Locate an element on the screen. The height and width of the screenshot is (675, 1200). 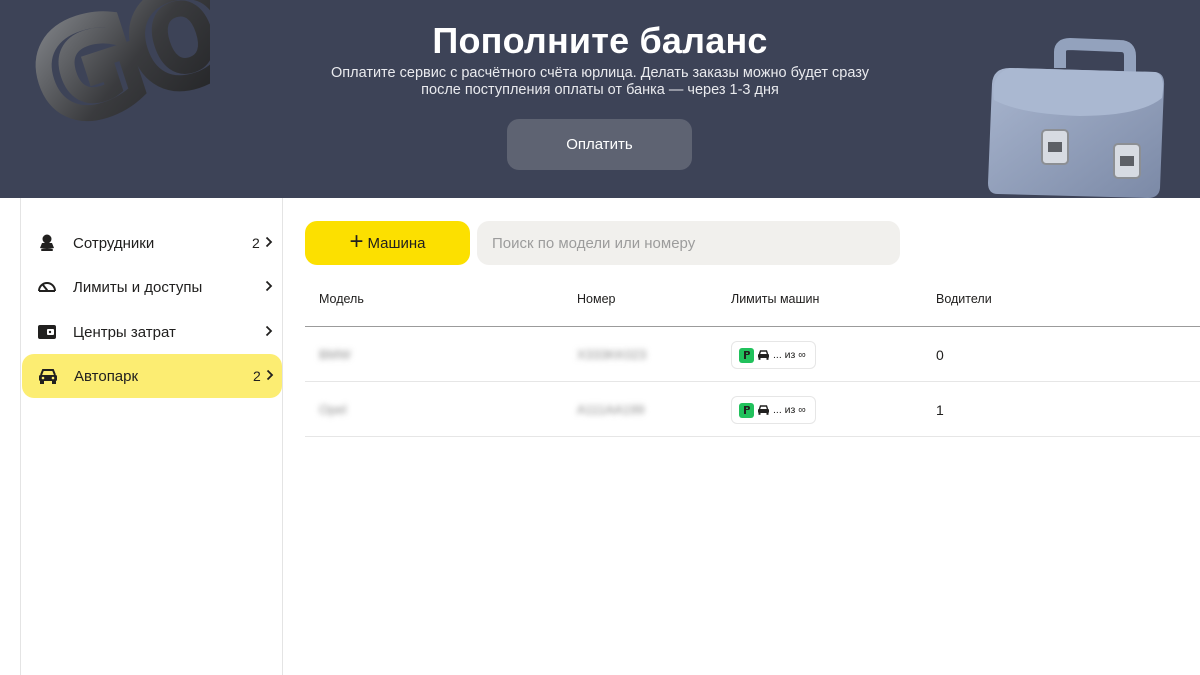
add-car-button: + Машина is located at coordinates (387, 243).